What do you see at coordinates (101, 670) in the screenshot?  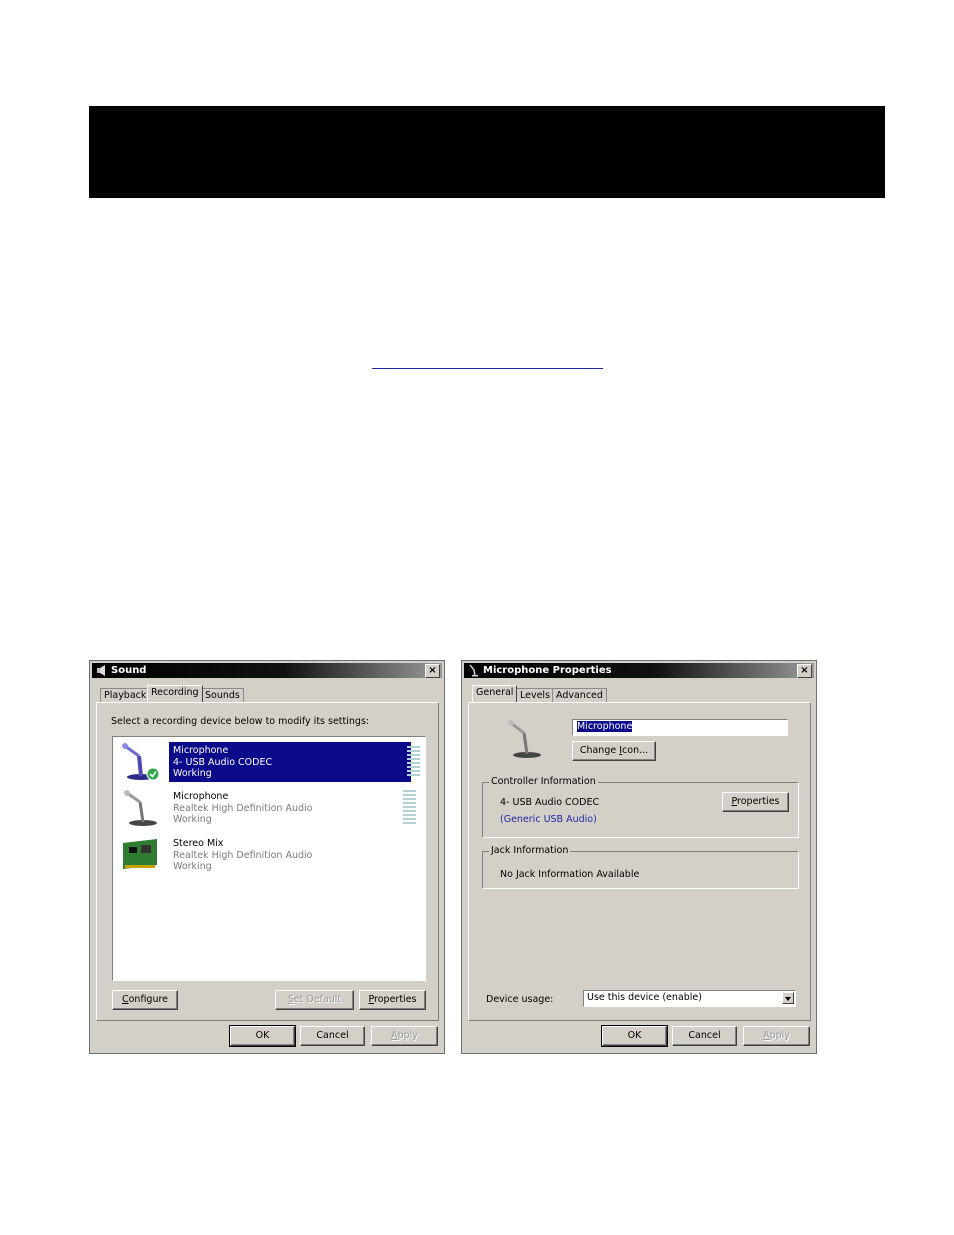 I see `speaker-icon` at bounding box center [101, 670].